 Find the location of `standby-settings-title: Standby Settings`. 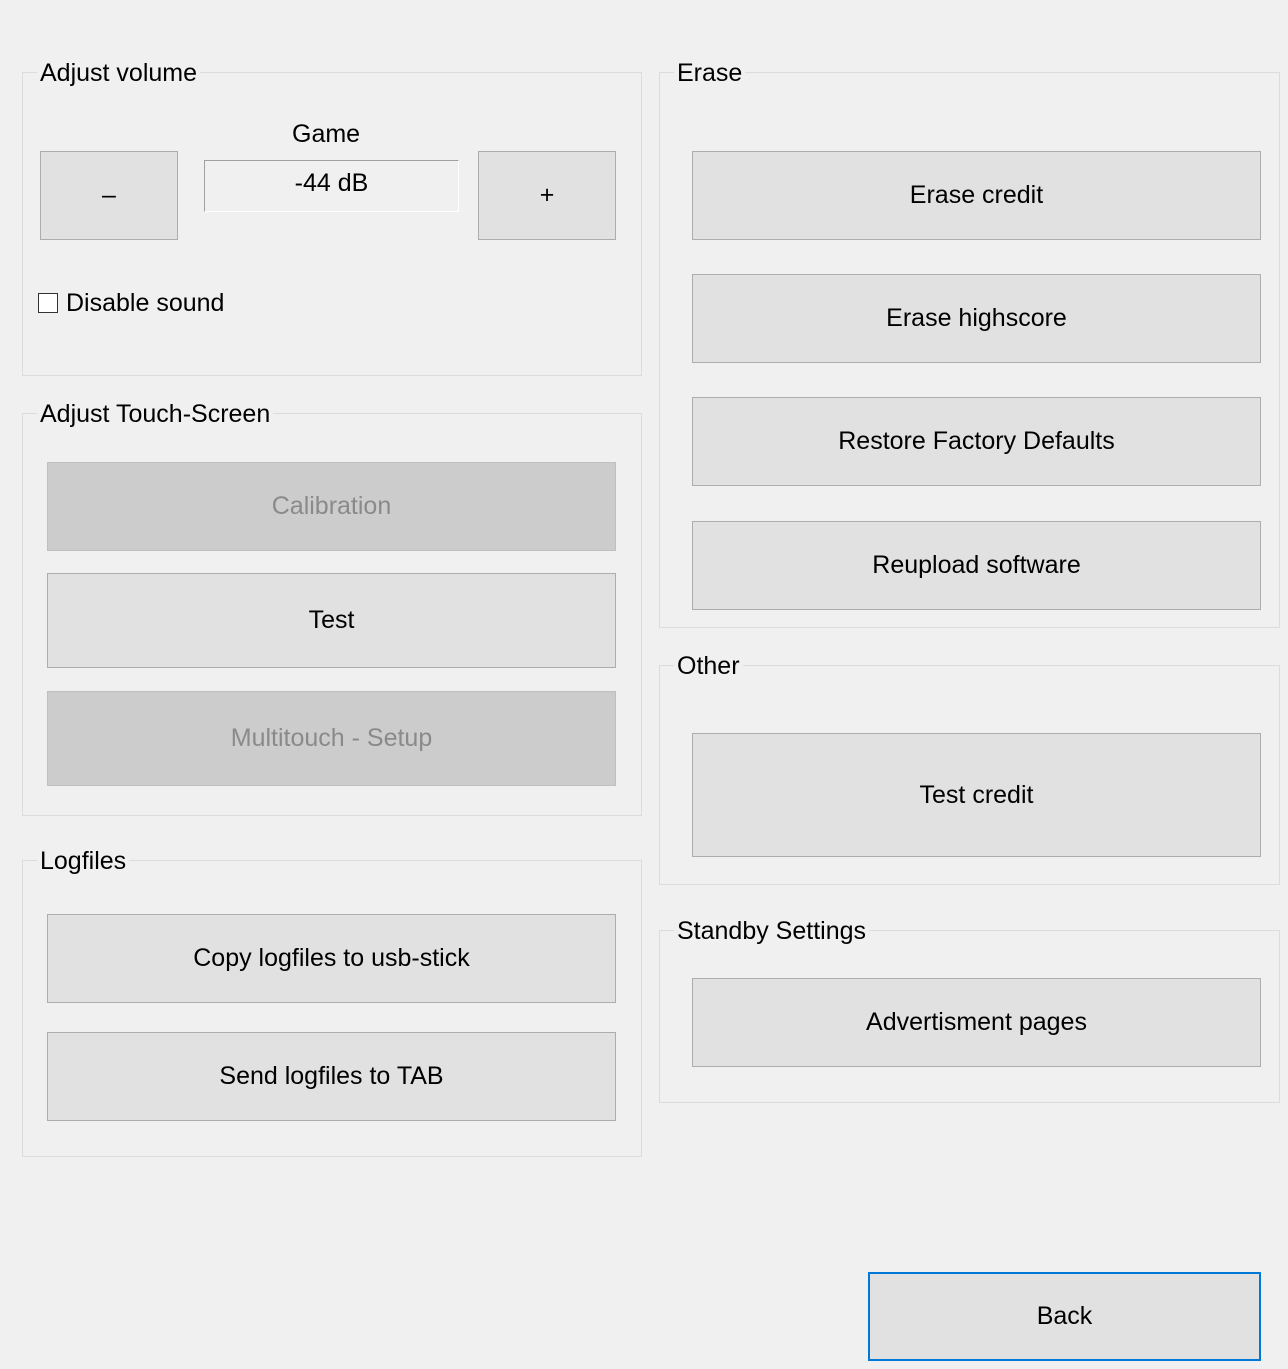

standby-settings-title: Standby Settings is located at coordinates (772, 931).